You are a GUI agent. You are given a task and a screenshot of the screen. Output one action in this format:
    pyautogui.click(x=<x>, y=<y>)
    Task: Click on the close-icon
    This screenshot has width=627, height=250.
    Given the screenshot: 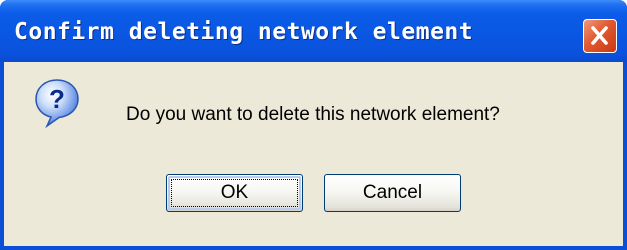 What is the action you would take?
    pyautogui.click(x=599, y=35)
    